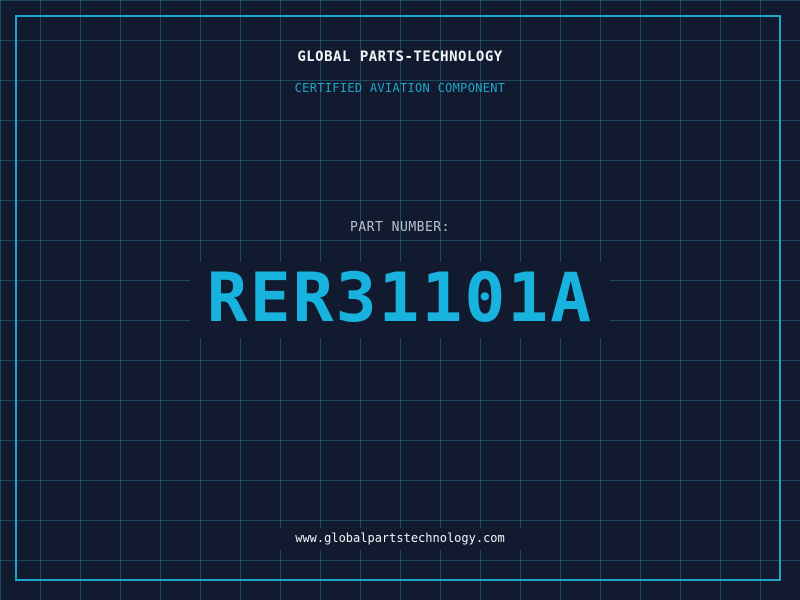 This screenshot has height=600, width=800. Describe the element at coordinates (400, 227) in the screenshot. I see `part-number-label: PART NUMBER:` at that location.